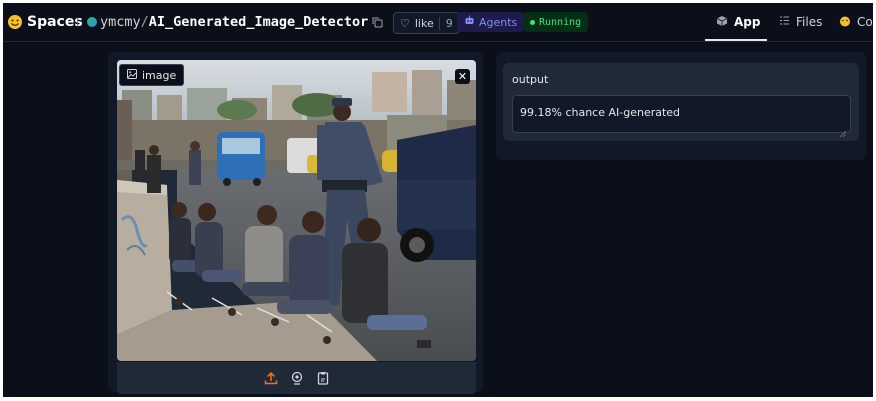 This screenshot has height=401, width=876. What do you see at coordinates (323, 378) in the screenshot?
I see `clipboard-icon` at bounding box center [323, 378].